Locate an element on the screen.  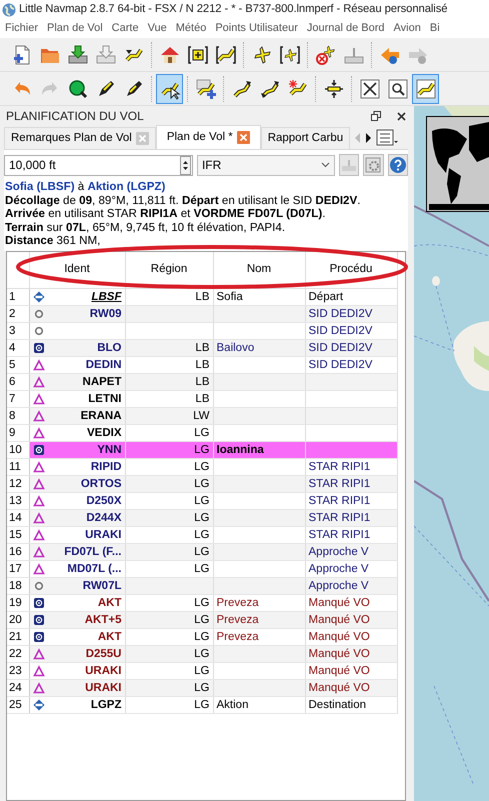
row-number: 14 is located at coordinates (18, 518).